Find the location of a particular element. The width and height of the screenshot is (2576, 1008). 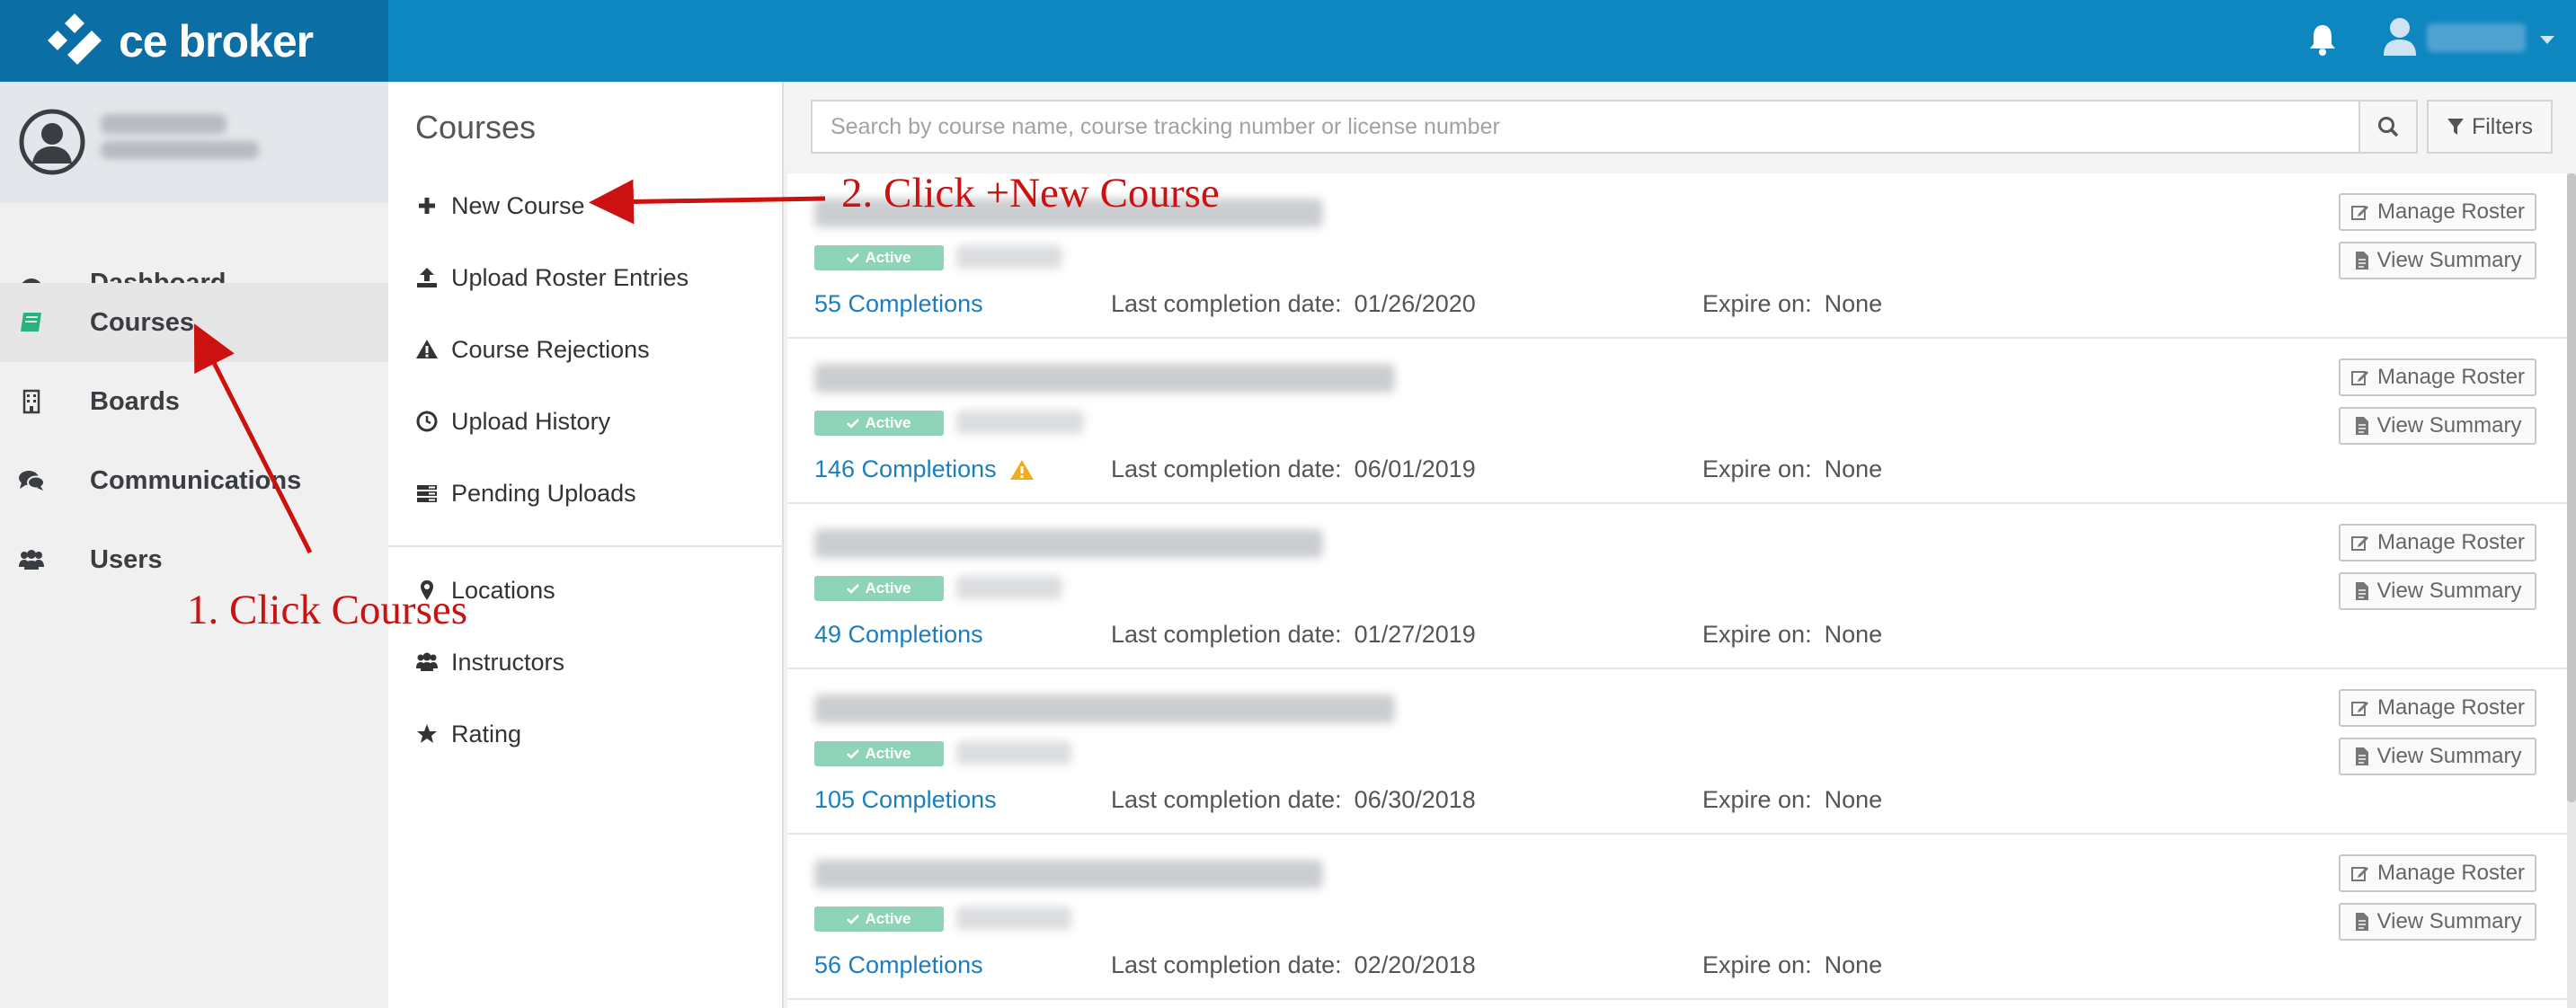

completions-link: 105 Completions is located at coordinates (905, 800).